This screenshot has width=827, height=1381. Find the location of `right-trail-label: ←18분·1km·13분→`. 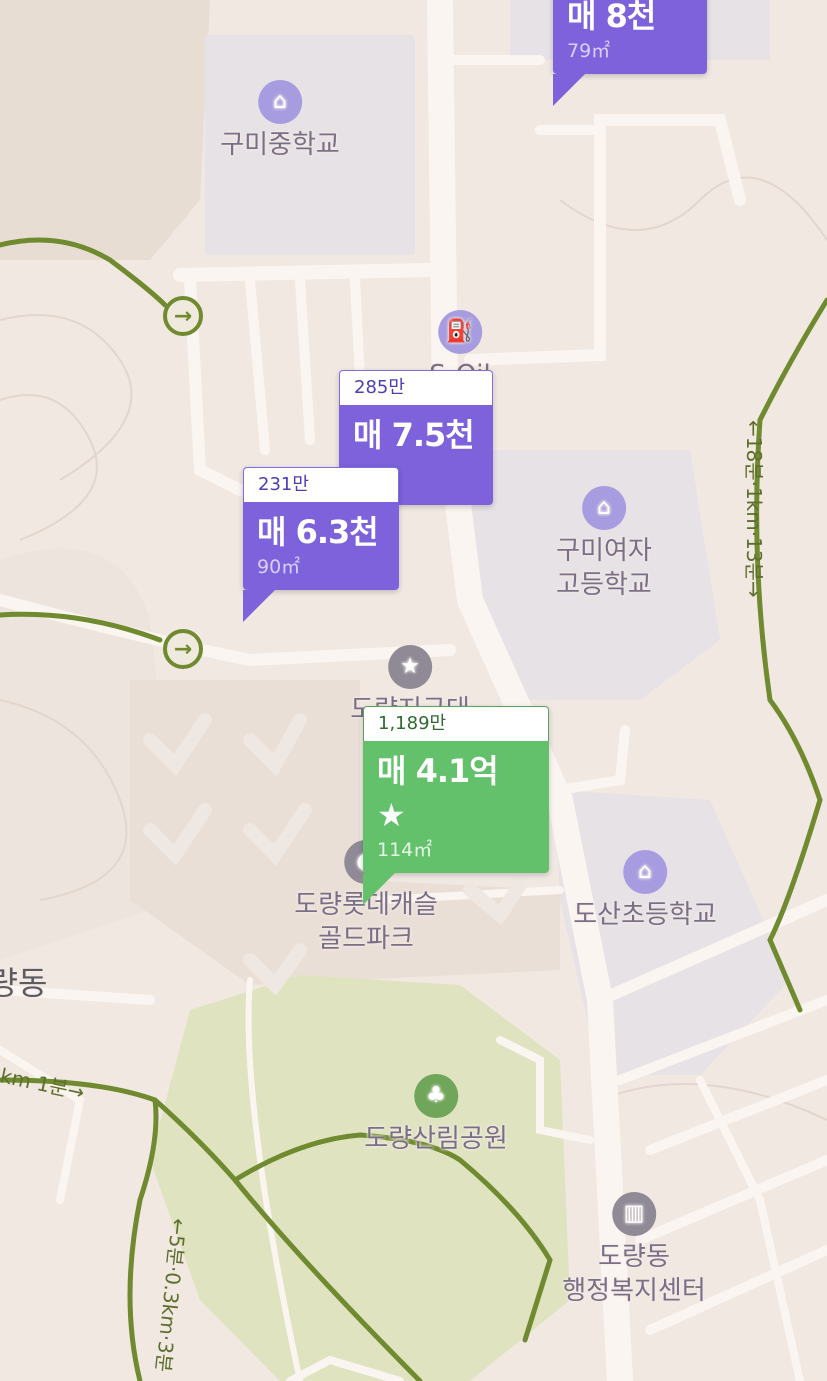

right-trail-label: ←18분·1km·13분→ is located at coordinates (754, 509).